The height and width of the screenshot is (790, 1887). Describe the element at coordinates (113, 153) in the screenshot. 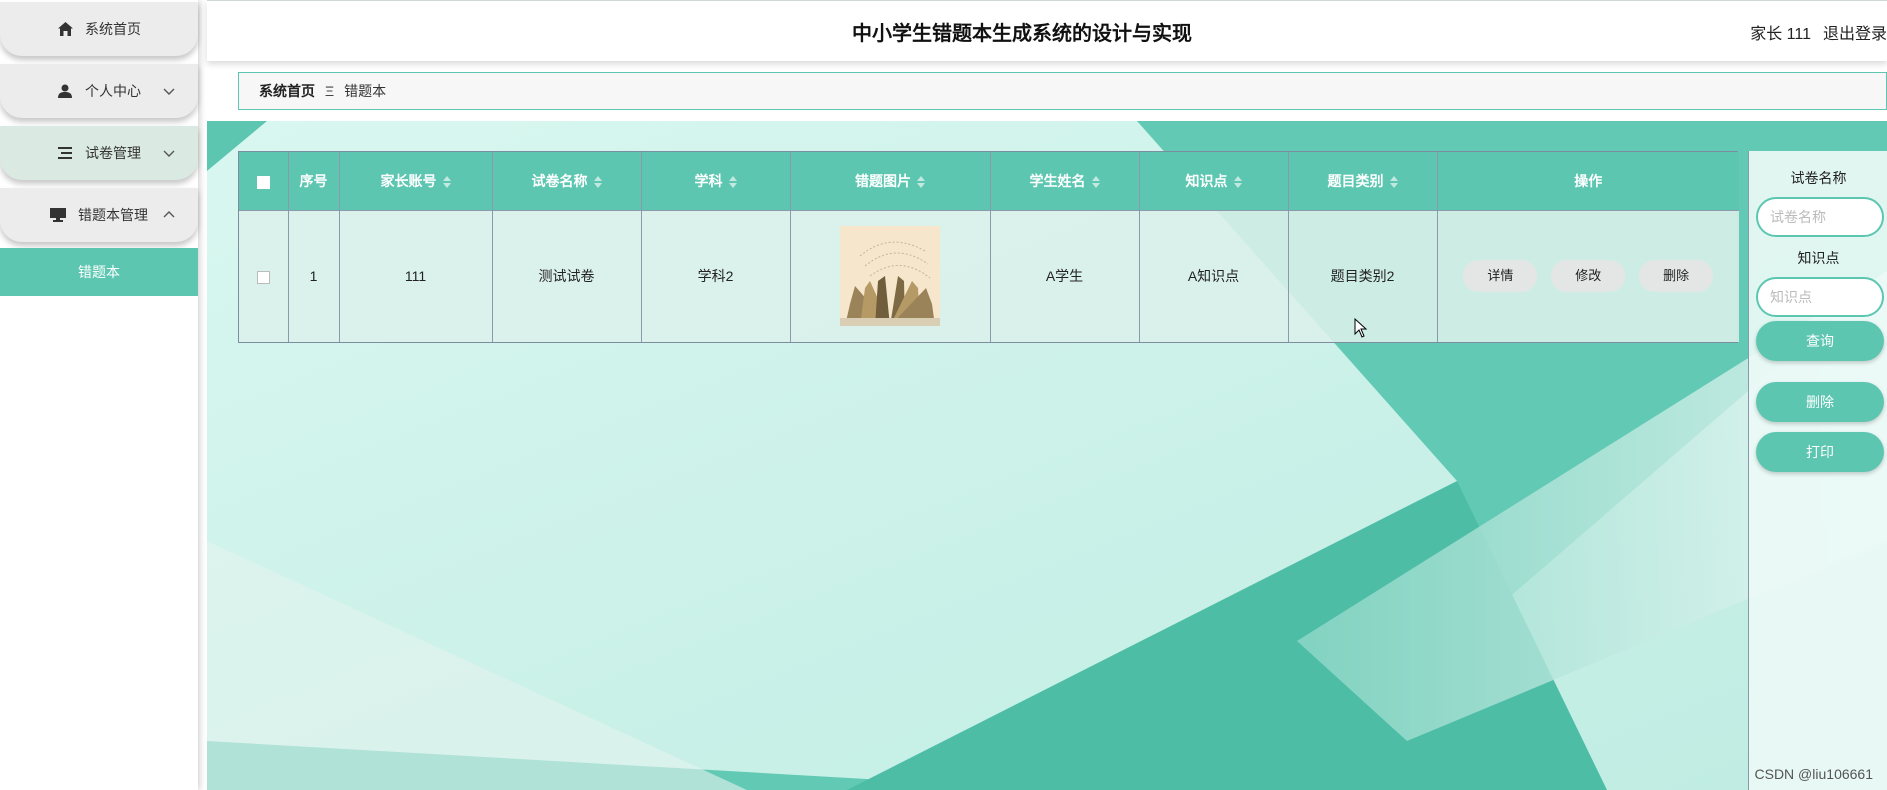

I see `sidebar-item-label: 试卷管理` at that location.